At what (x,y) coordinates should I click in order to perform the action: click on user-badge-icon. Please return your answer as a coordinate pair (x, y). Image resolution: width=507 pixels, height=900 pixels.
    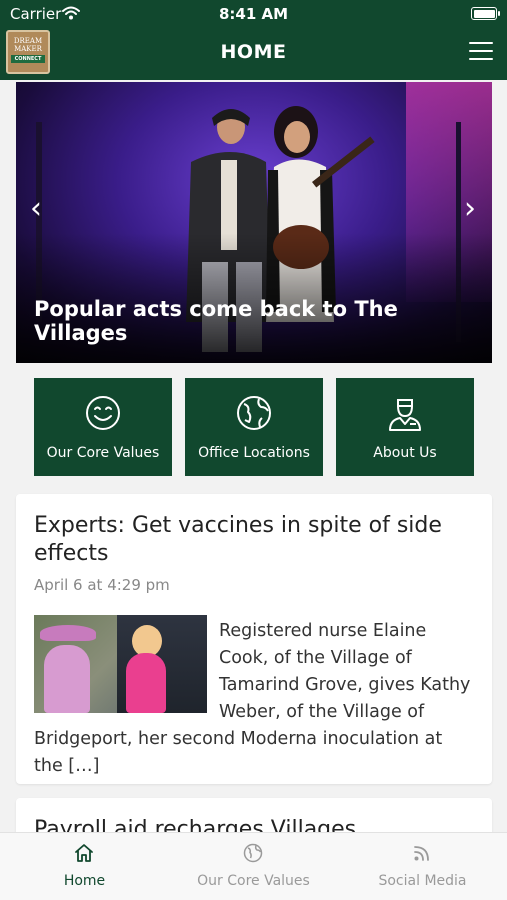
    Looking at the image, I should click on (405, 415).